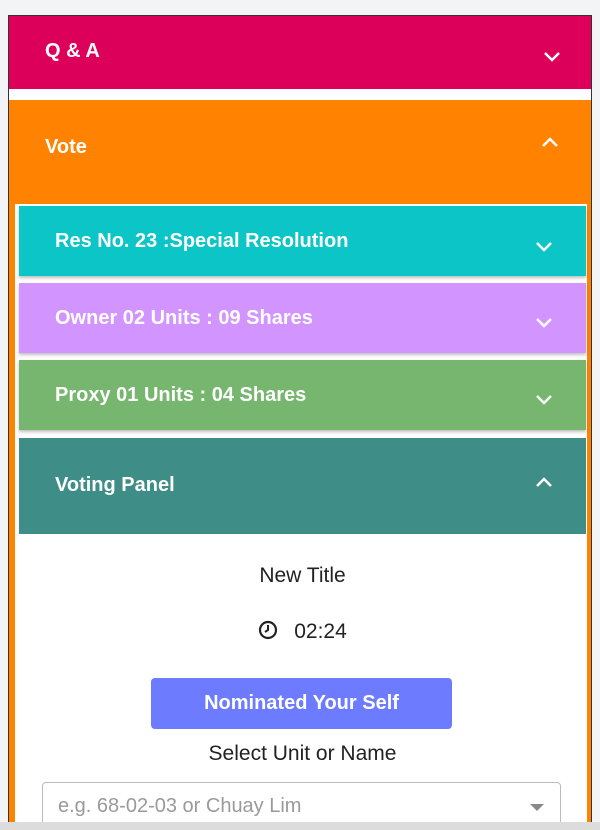  Describe the element at coordinates (537, 807) in the screenshot. I see `dropdown-caret-icon` at that location.